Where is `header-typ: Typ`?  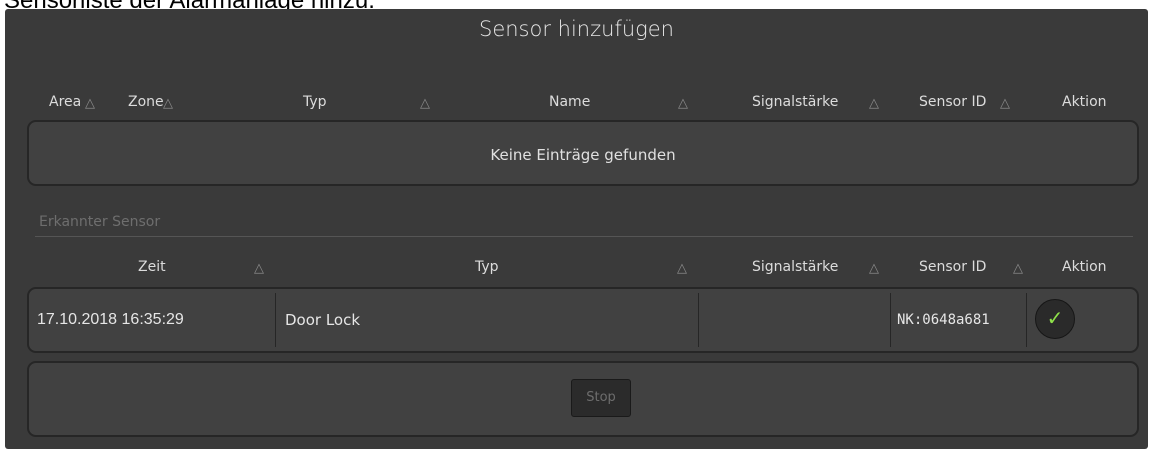
header-typ: Typ is located at coordinates (315, 102).